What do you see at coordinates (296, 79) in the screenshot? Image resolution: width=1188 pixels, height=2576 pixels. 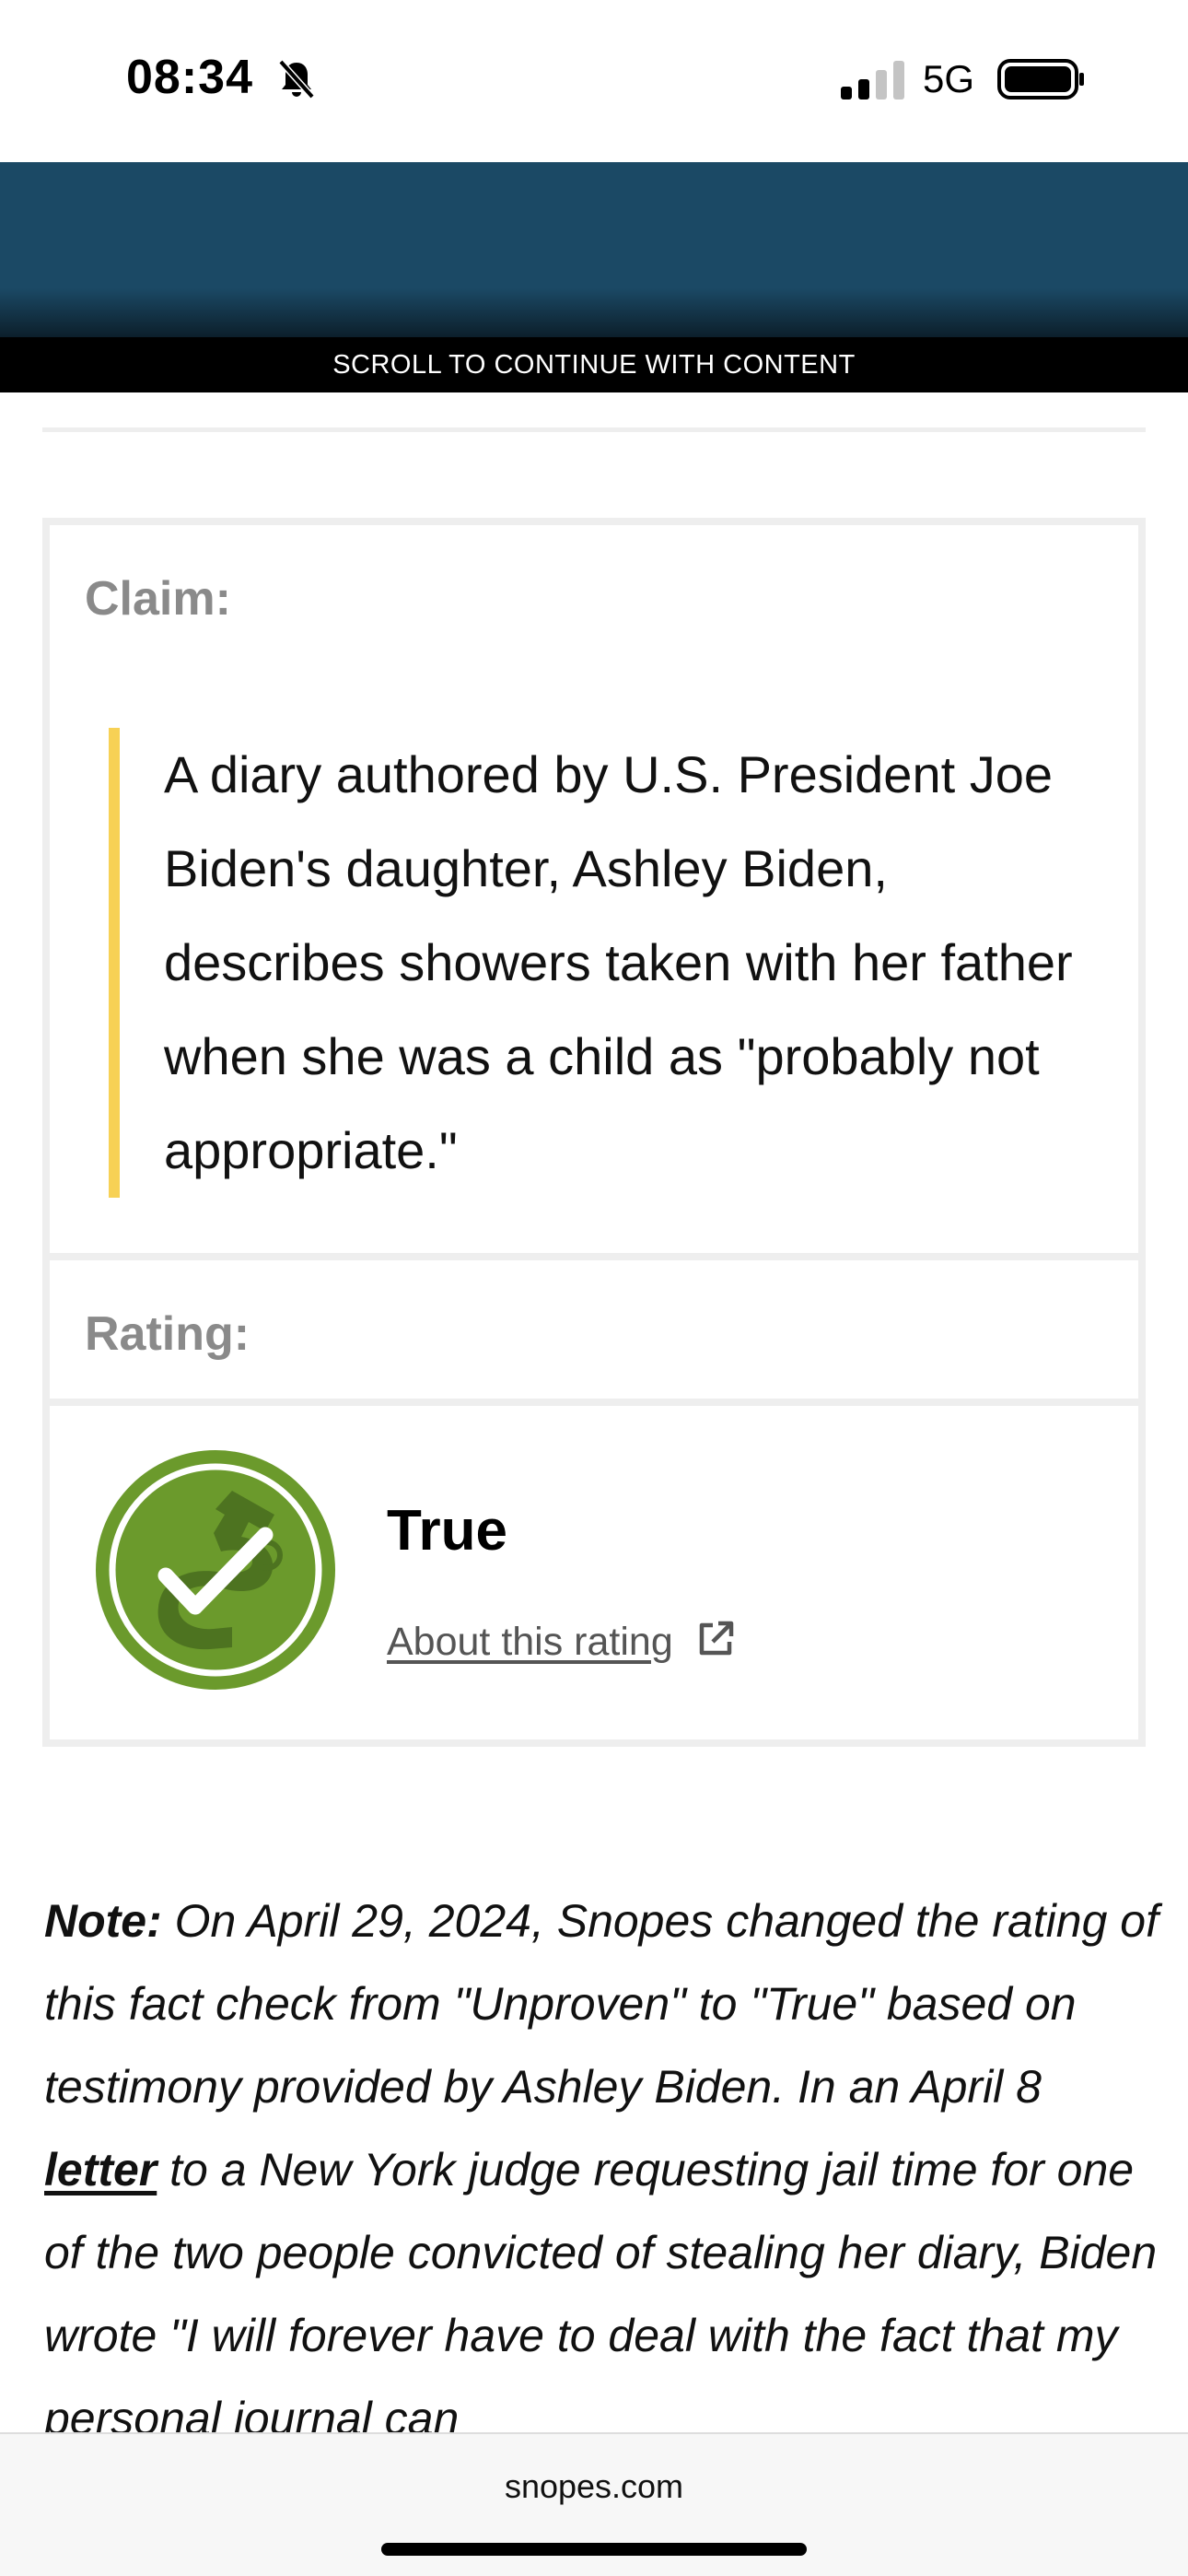 I see `bell-slash-icon` at bounding box center [296, 79].